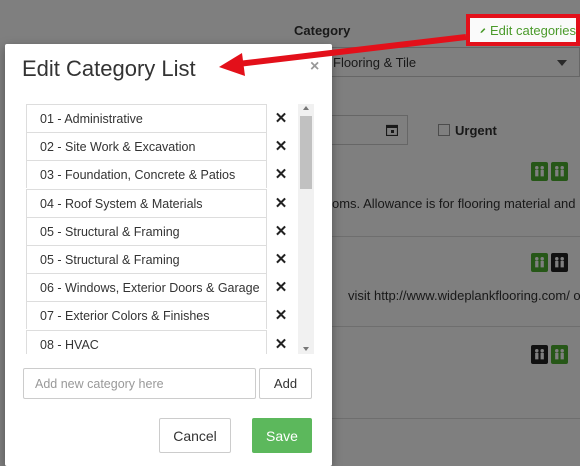 The width and height of the screenshot is (580, 466). I want to click on category-name: 03 - Foundation, Concrete & Patios, so click(146, 174).